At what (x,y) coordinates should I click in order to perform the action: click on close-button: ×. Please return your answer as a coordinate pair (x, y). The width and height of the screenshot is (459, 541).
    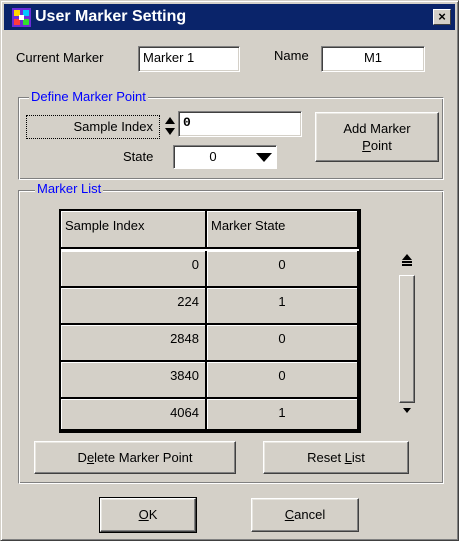
    Looking at the image, I should click on (442, 17).